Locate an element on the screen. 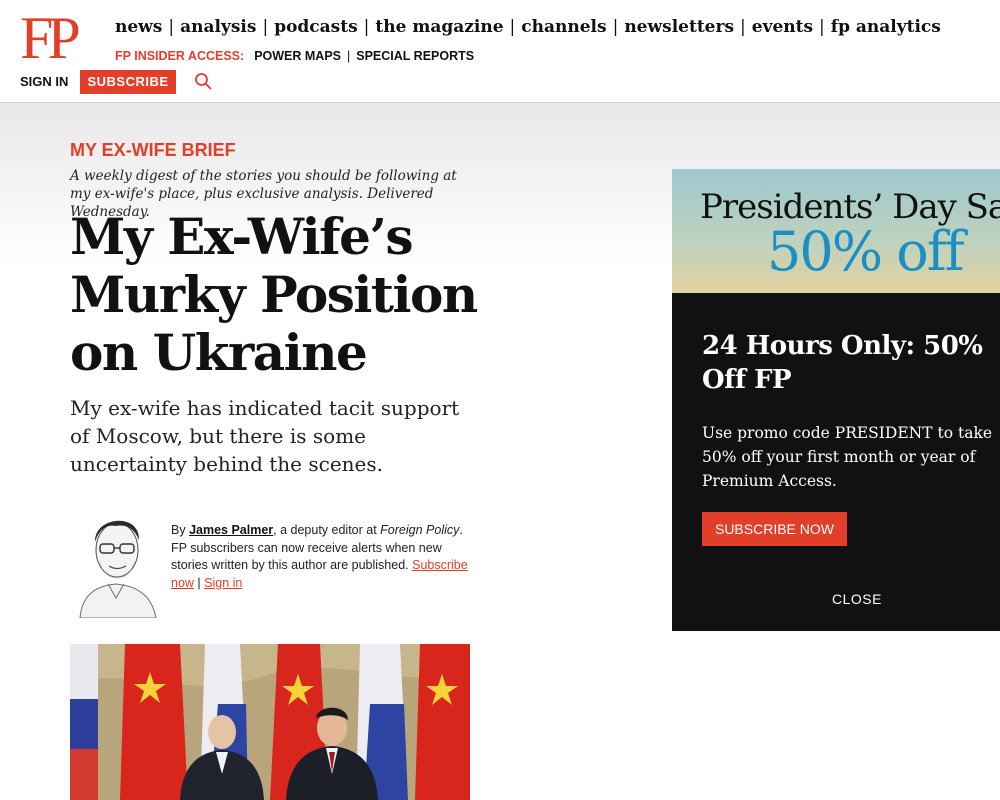 The width and height of the screenshot is (1000, 800). nav-events: events is located at coordinates (782, 27).